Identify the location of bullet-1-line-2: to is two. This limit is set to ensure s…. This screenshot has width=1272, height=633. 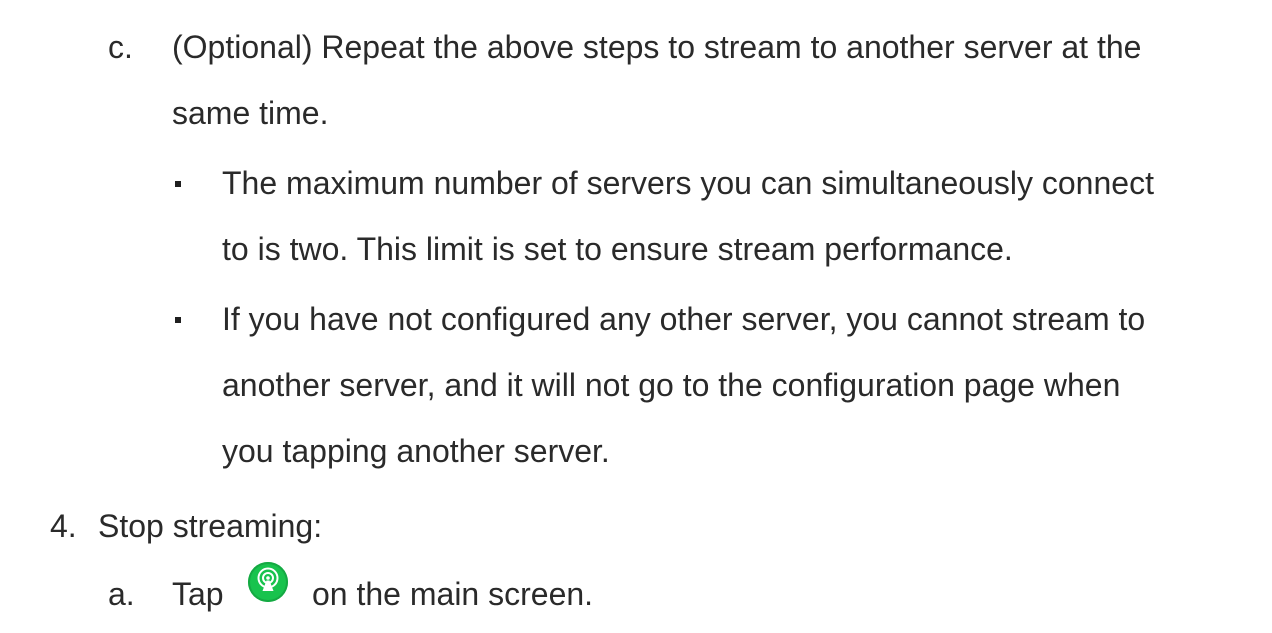
(617, 249).